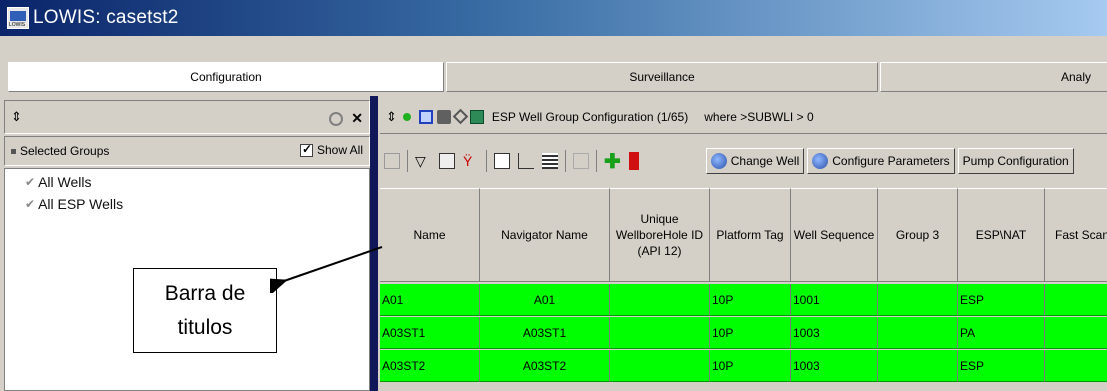  I want to click on group-panel-toolbar: ⇕ ✕, so click(187, 117).